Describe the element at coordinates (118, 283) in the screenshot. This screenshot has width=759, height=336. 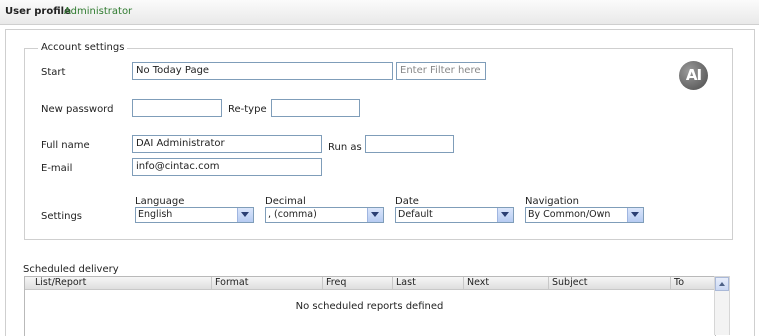
I see `column-header-list-report: List/Report` at that location.